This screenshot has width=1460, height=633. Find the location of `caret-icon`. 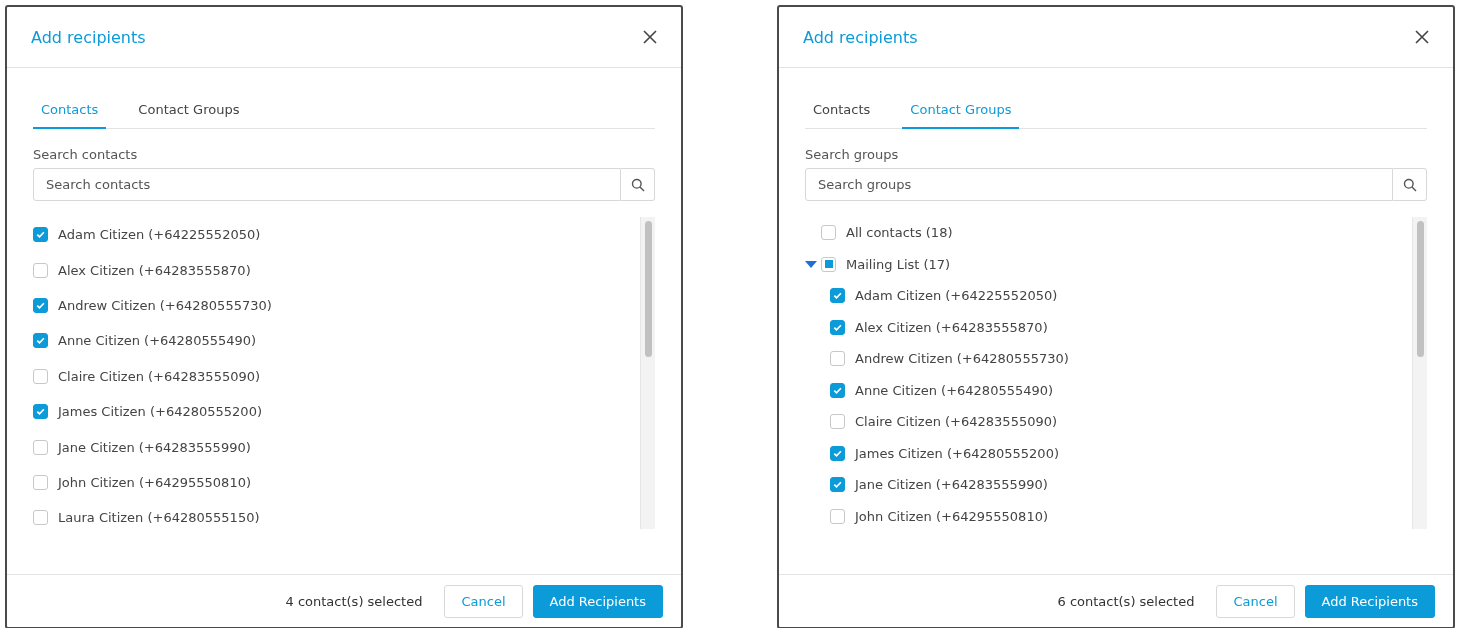

caret-icon is located at coordinates (811, 264).